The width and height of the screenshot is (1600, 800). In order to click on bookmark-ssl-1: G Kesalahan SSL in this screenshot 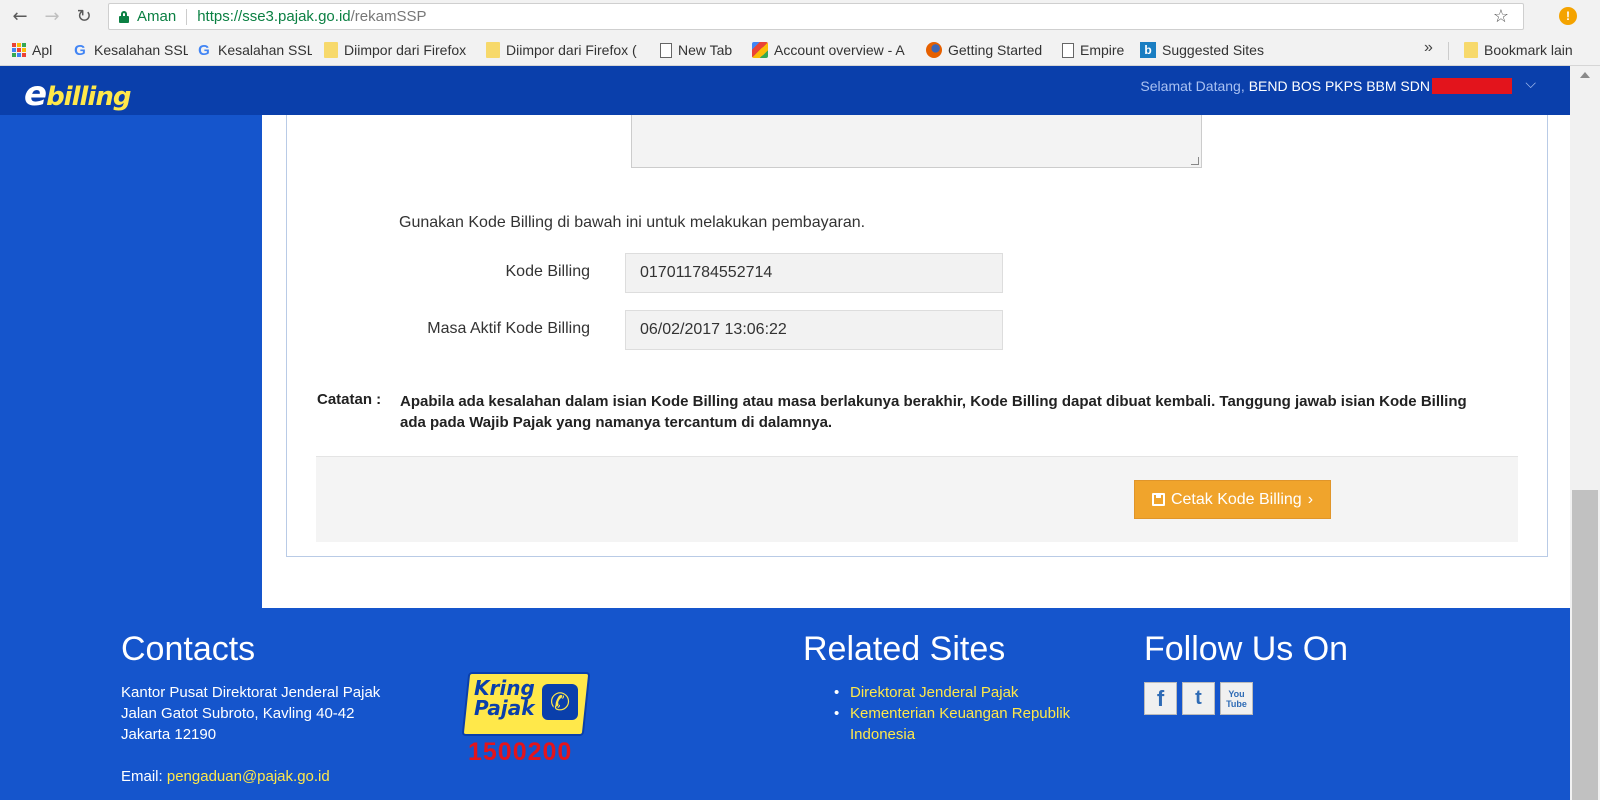, I will do `click(130, 50)`.